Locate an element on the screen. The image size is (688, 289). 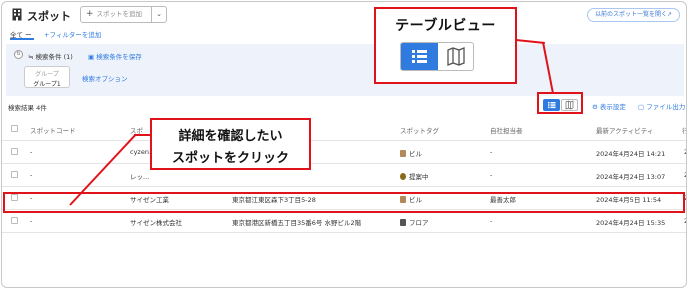
save-icon: ▣ is located at coordinates (92, 57).